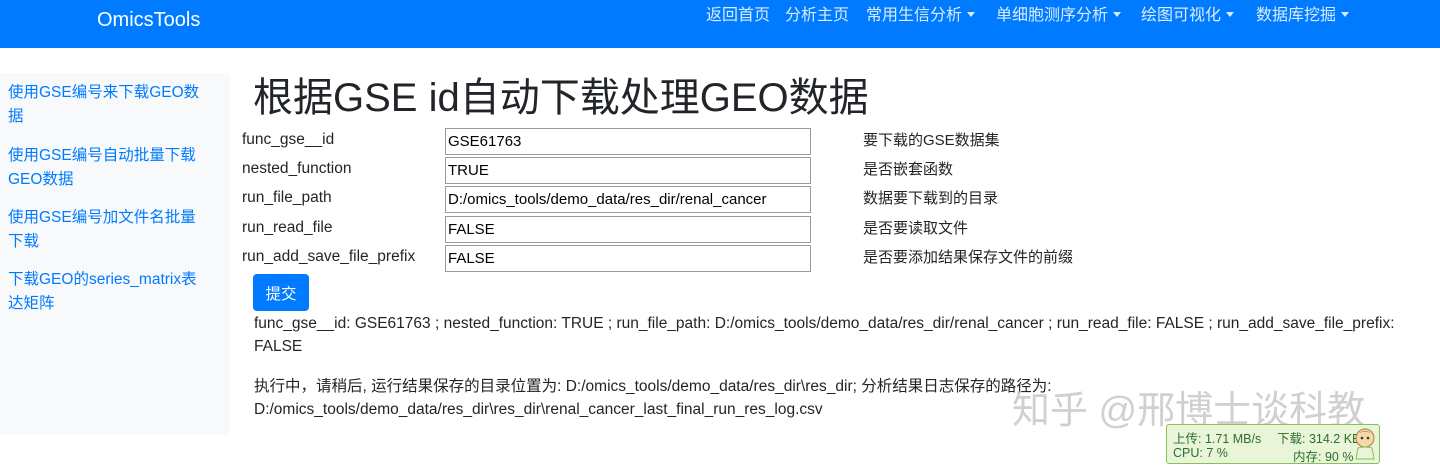 Image resolution: width=1440 pixels, height=470 pixels. Describe the element at coordinates (1365, 444) in the screenshot. I see `mascot-icon` at that location.